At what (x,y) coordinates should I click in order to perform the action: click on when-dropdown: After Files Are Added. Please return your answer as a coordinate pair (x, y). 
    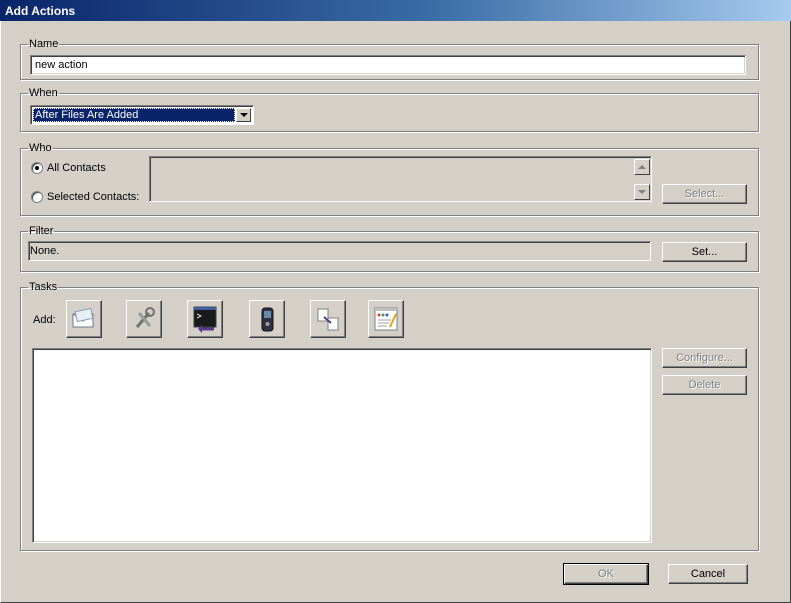
    Looking at the image, I should click on (142, 115).